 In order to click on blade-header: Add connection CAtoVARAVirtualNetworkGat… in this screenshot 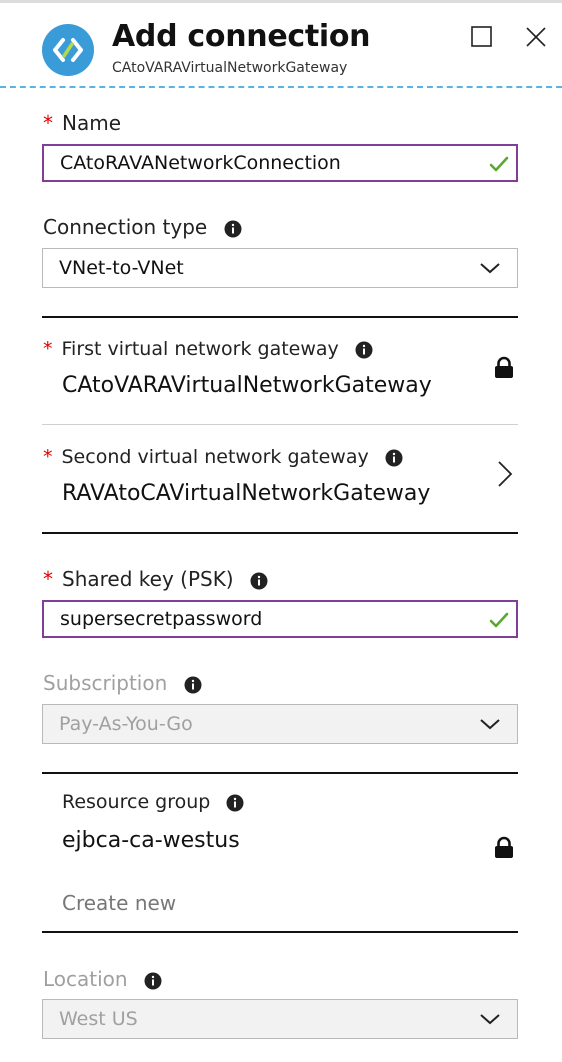, I will do `click(281, 45)`.